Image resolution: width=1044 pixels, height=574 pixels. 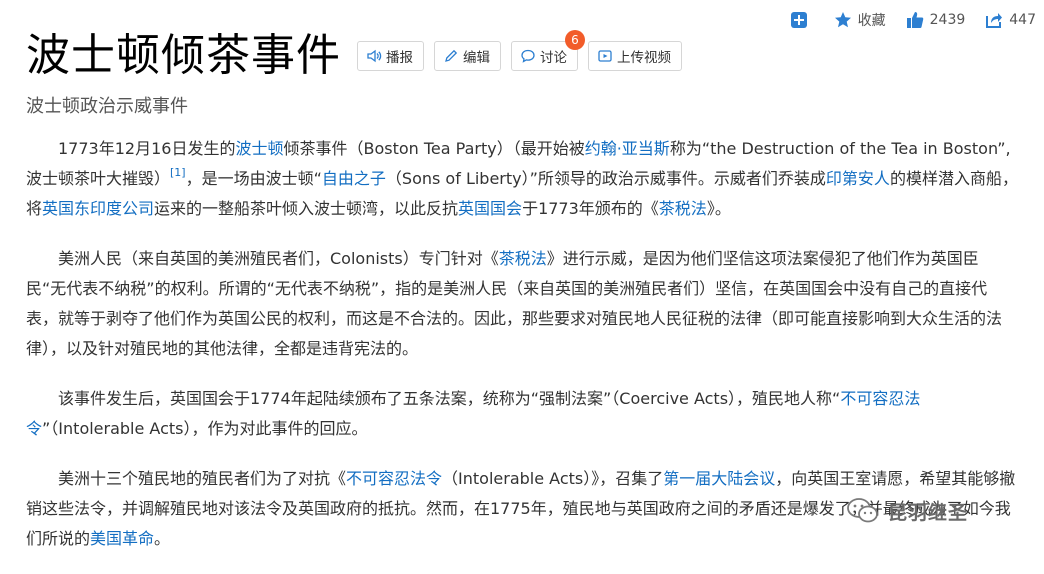 What do you see at coordinates (605, 178) in the screenshot?
I see `text: （Sons of Liberty）”所领导的政治示威事件。示威者们乔装成` at bounding box center [605, 178].